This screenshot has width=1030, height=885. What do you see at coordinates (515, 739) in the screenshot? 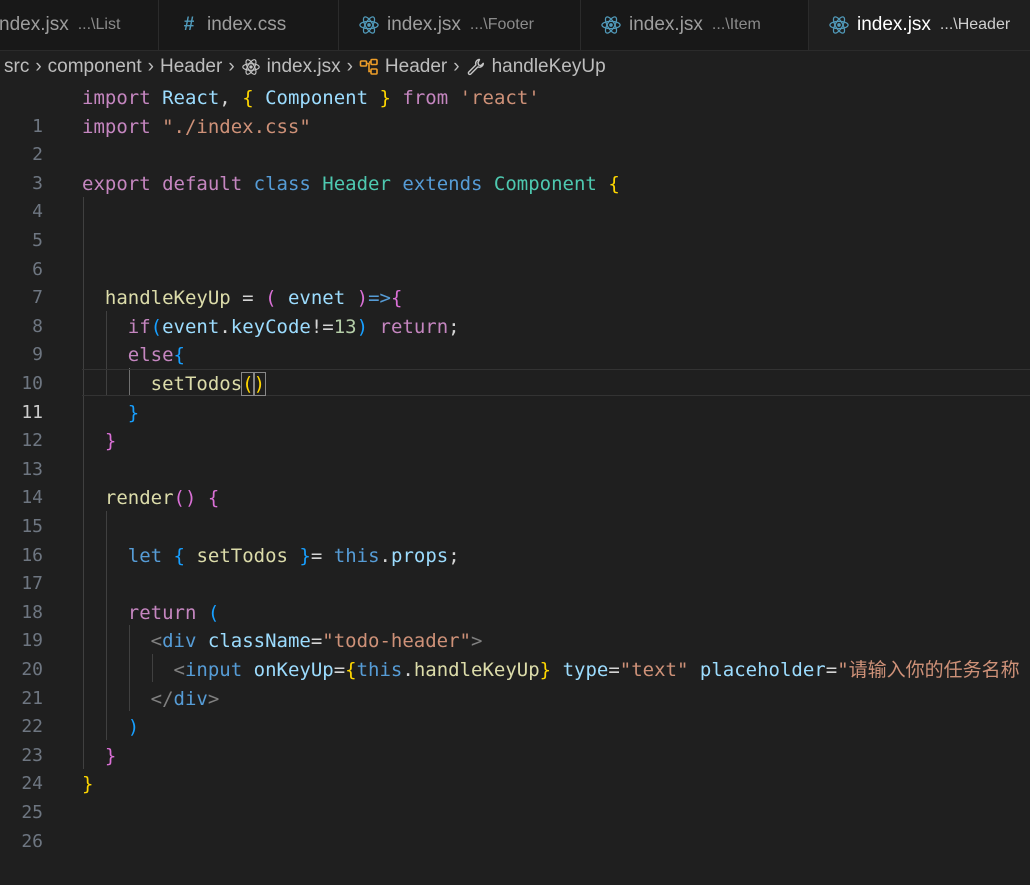
I see `code-line: 23 )` at bounding box center [515, 739].